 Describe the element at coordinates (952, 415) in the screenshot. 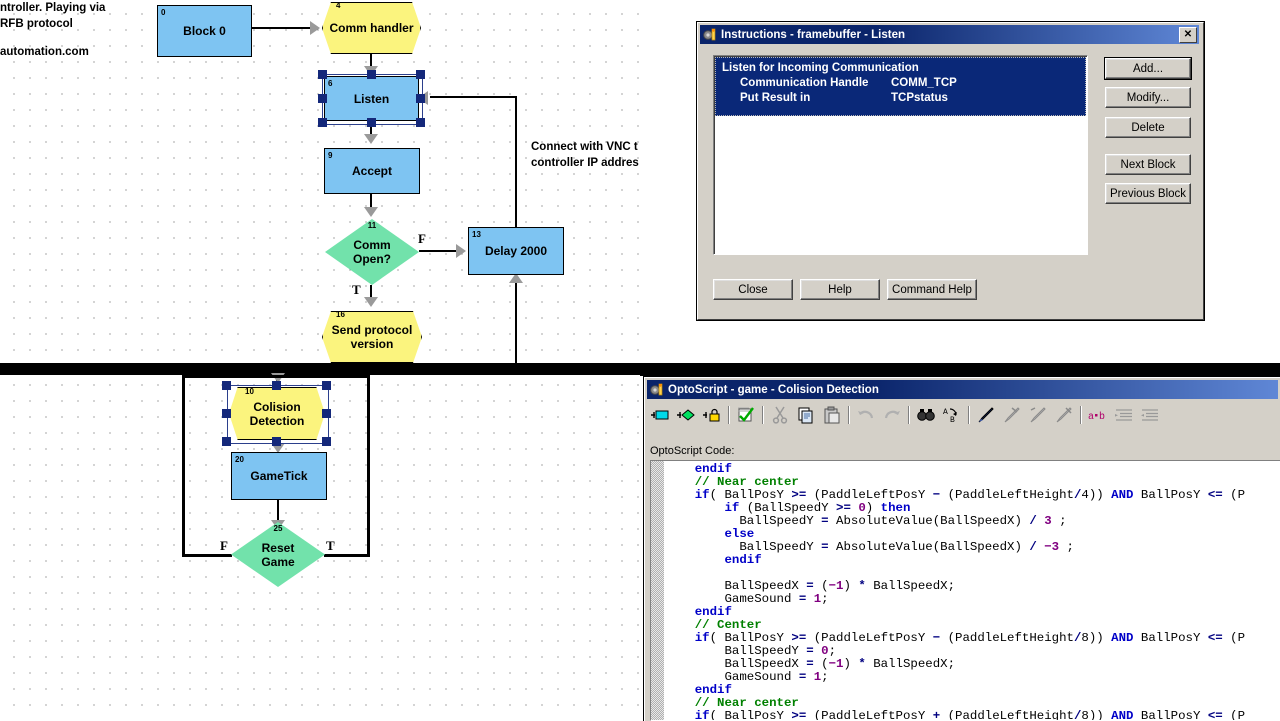

I see `replace-icon: AB` at that location.